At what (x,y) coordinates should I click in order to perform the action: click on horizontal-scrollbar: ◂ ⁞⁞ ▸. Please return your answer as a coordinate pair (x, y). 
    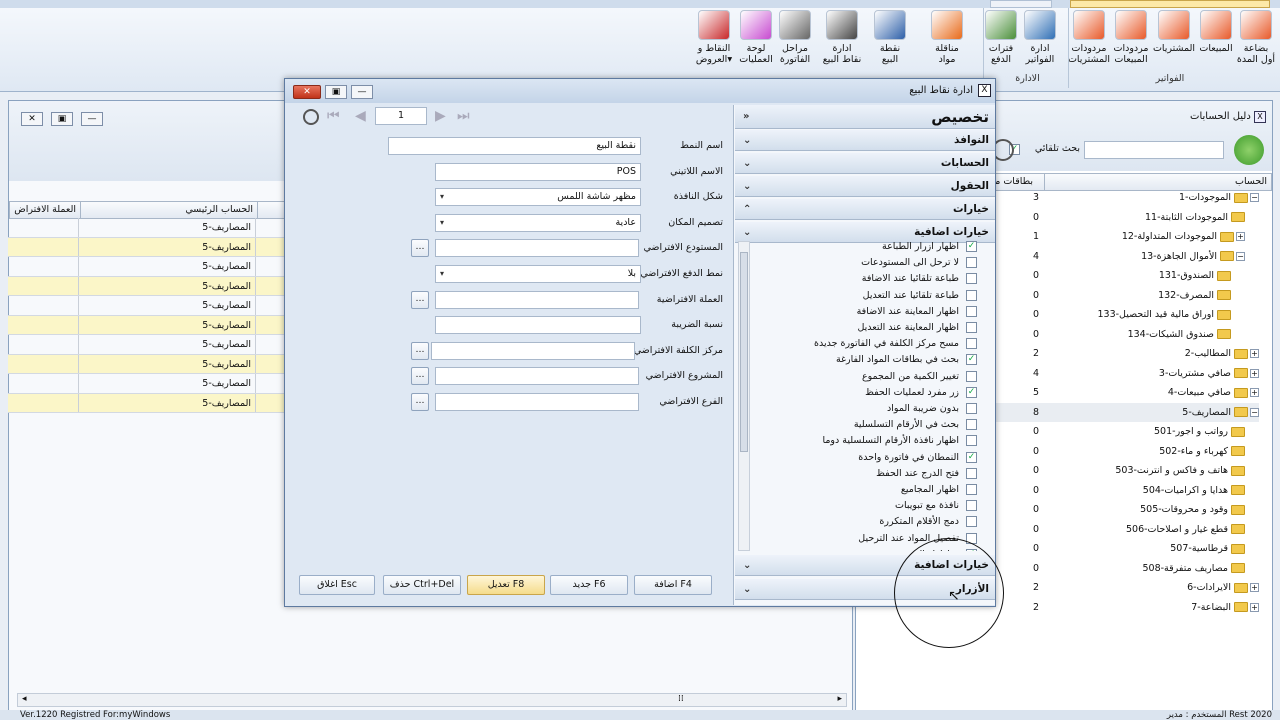
    Looking at the image, I should click on (432, 700).